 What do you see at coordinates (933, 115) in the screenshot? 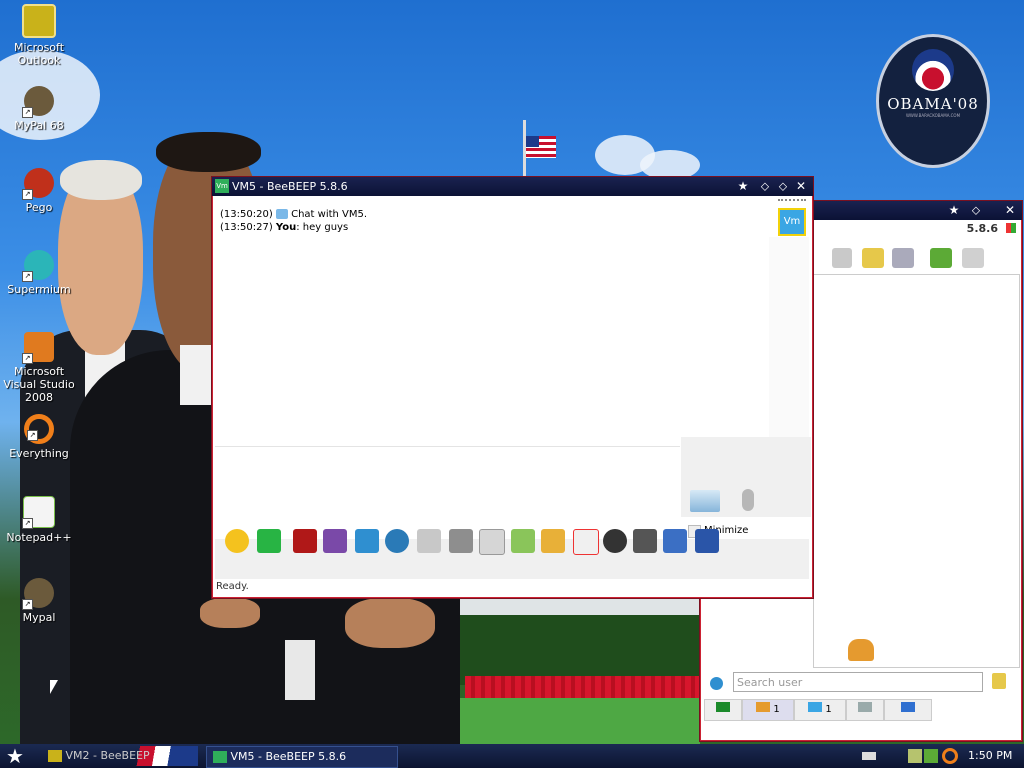
I see `badge-subtitle: WWW.BARACKOBAMA.COM` at bounding box center [933, 115].